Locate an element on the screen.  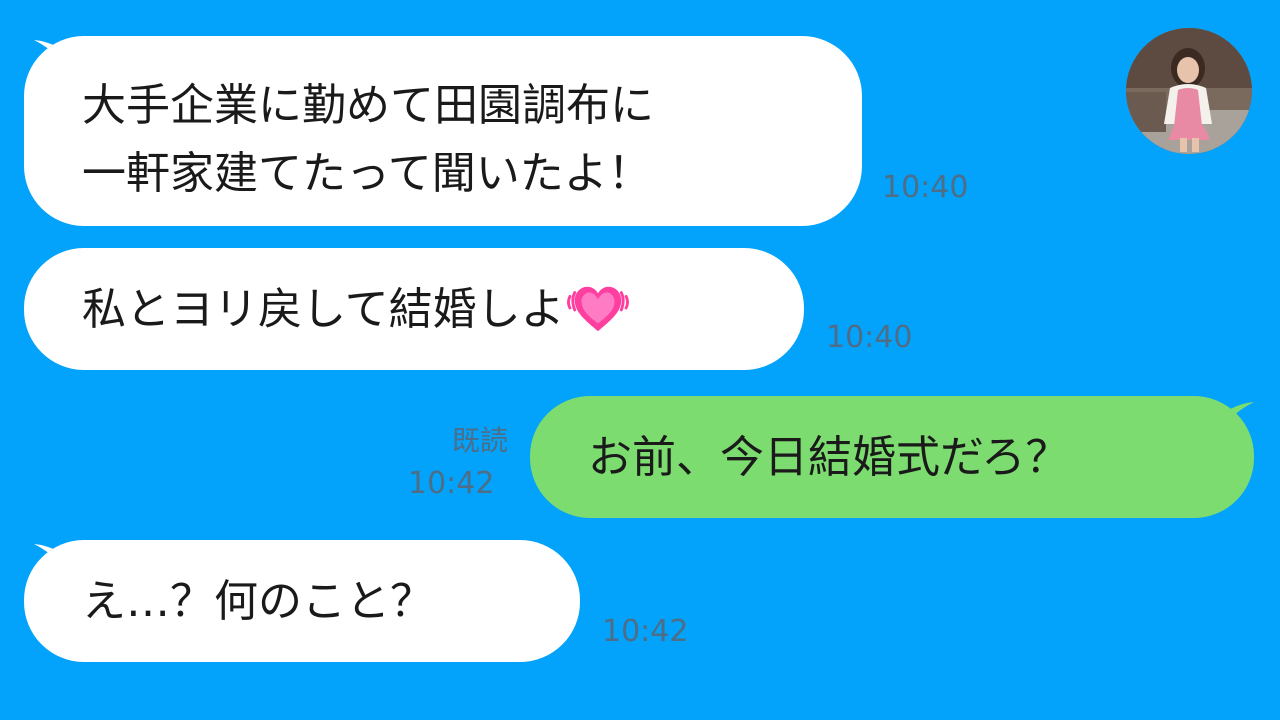
read-receipt: 既読 is located at coordinates (479, 440).